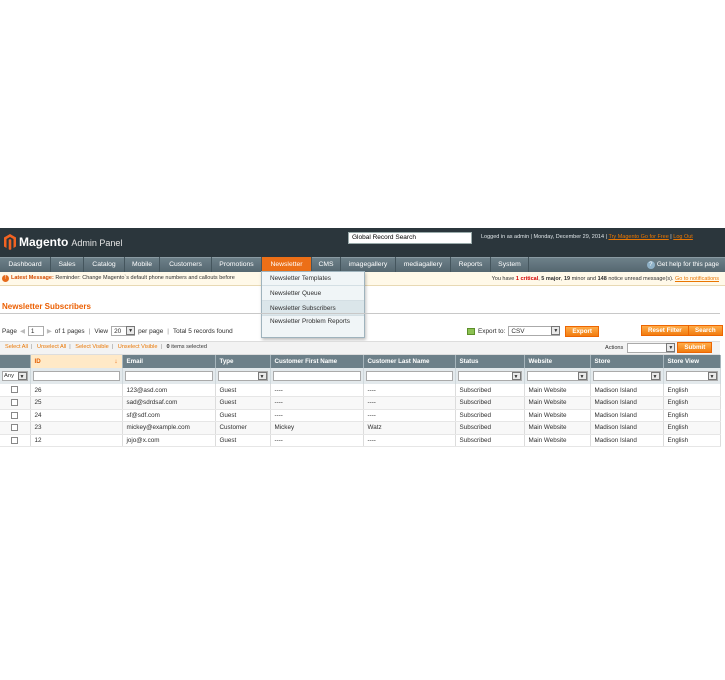  I want to click on of-pages-label: of 1 pages, so click(69, 331).